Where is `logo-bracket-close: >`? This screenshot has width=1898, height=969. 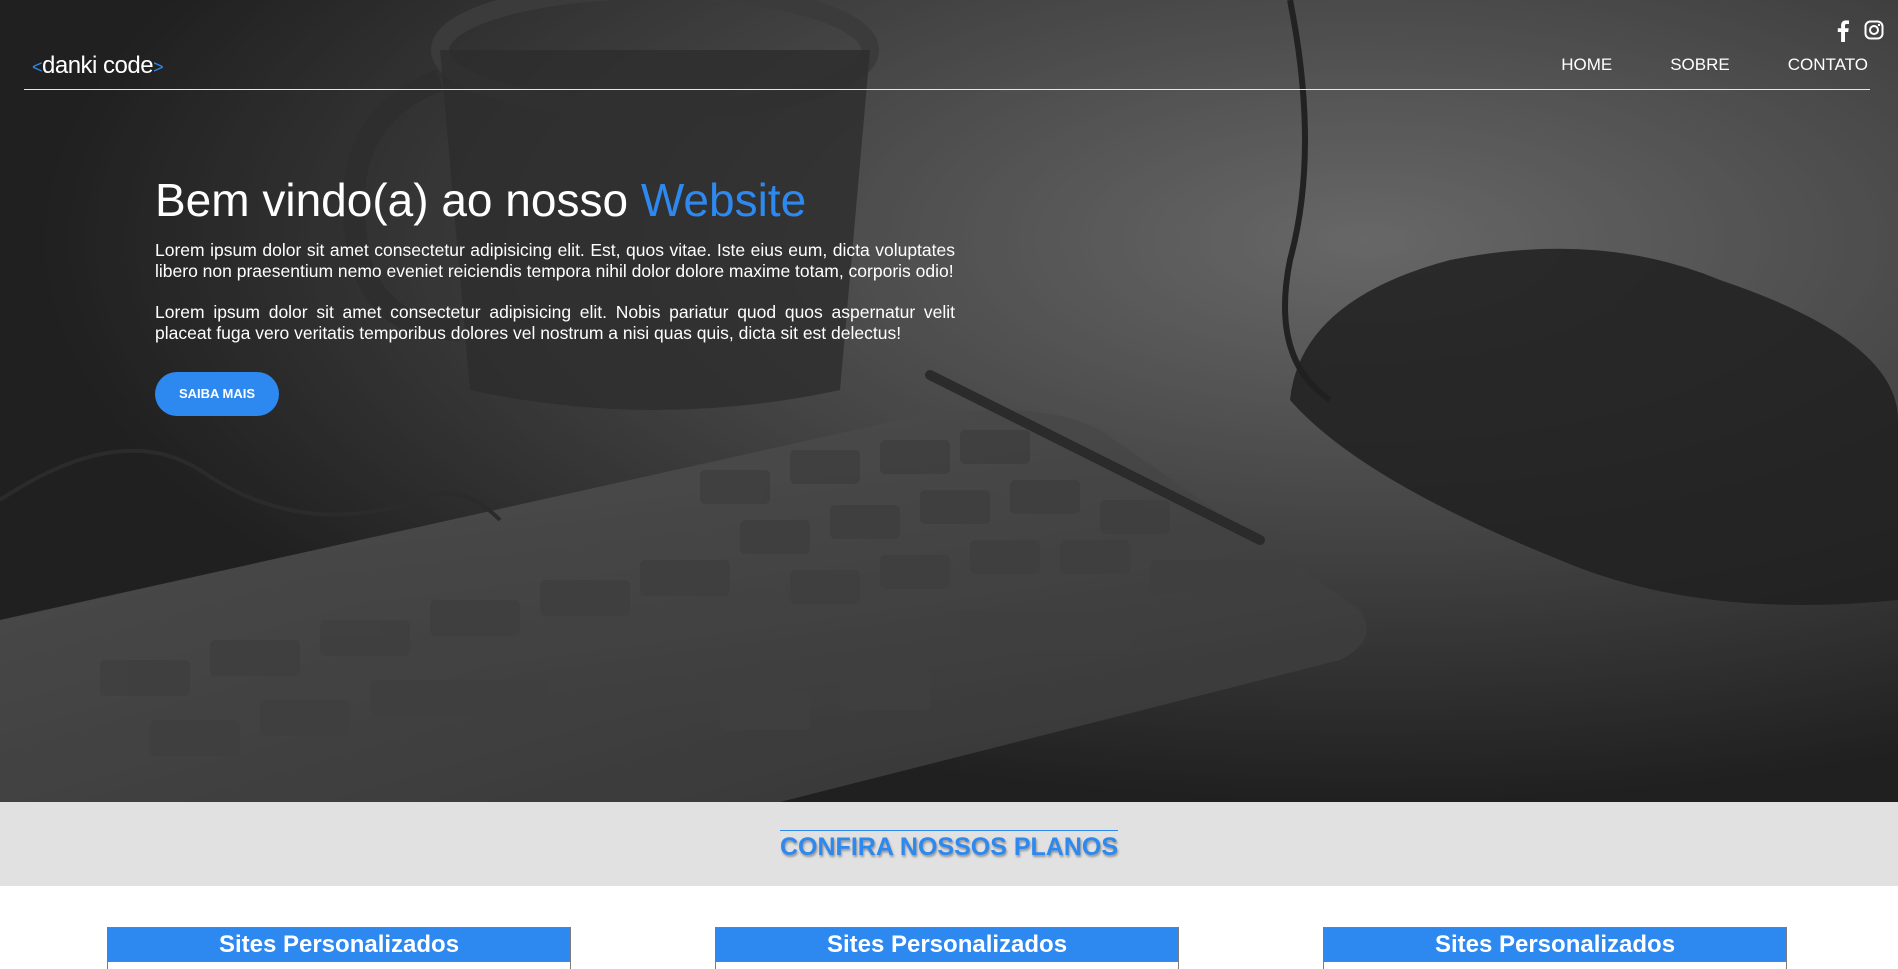
logo-bracket-close: > is located at coordinates (158, 67).